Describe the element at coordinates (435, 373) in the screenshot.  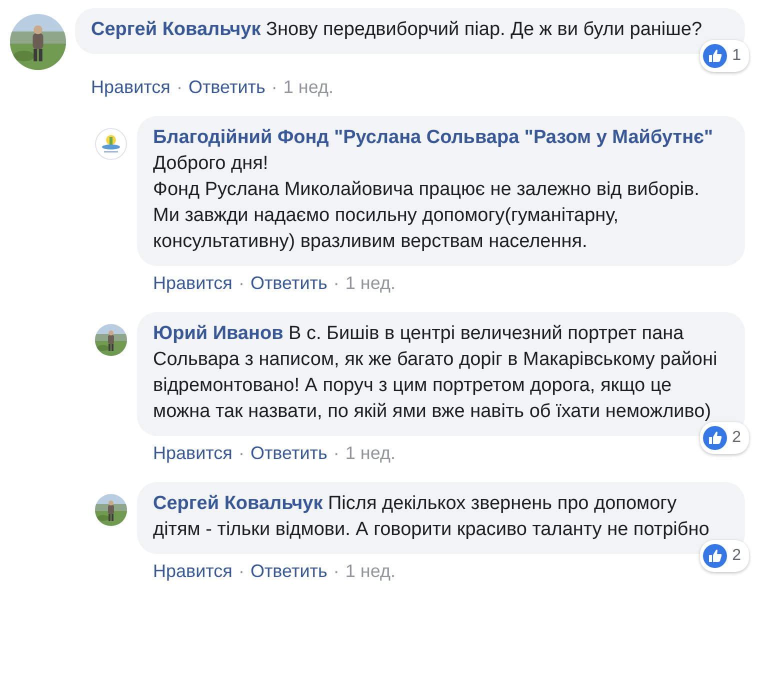
I see `comment-text: Юрий Иванов В с. Бишів в центрі величезний портрет пана Сольвара з написом, як же багато доріг в Макарівському районі відремонтовано! А поруч з цим портретом дорога, якщо це можна так назвати, по якій ями вже навіть об їхати неможливо)` at that location.